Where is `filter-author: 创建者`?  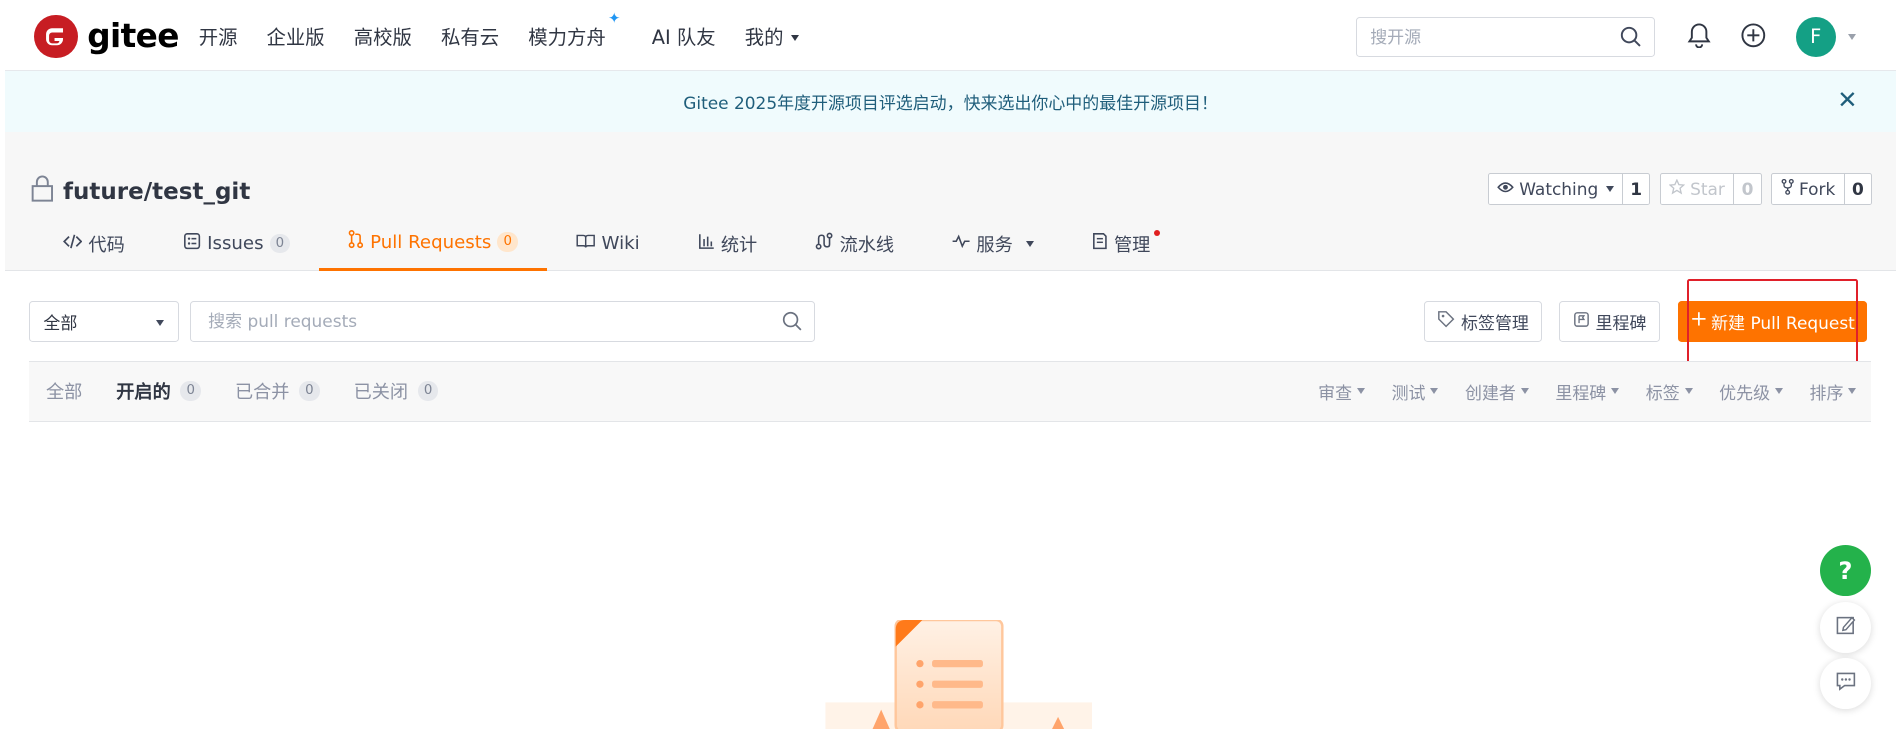 filter-author: 创建者 is located at coordinates (1497, 391).